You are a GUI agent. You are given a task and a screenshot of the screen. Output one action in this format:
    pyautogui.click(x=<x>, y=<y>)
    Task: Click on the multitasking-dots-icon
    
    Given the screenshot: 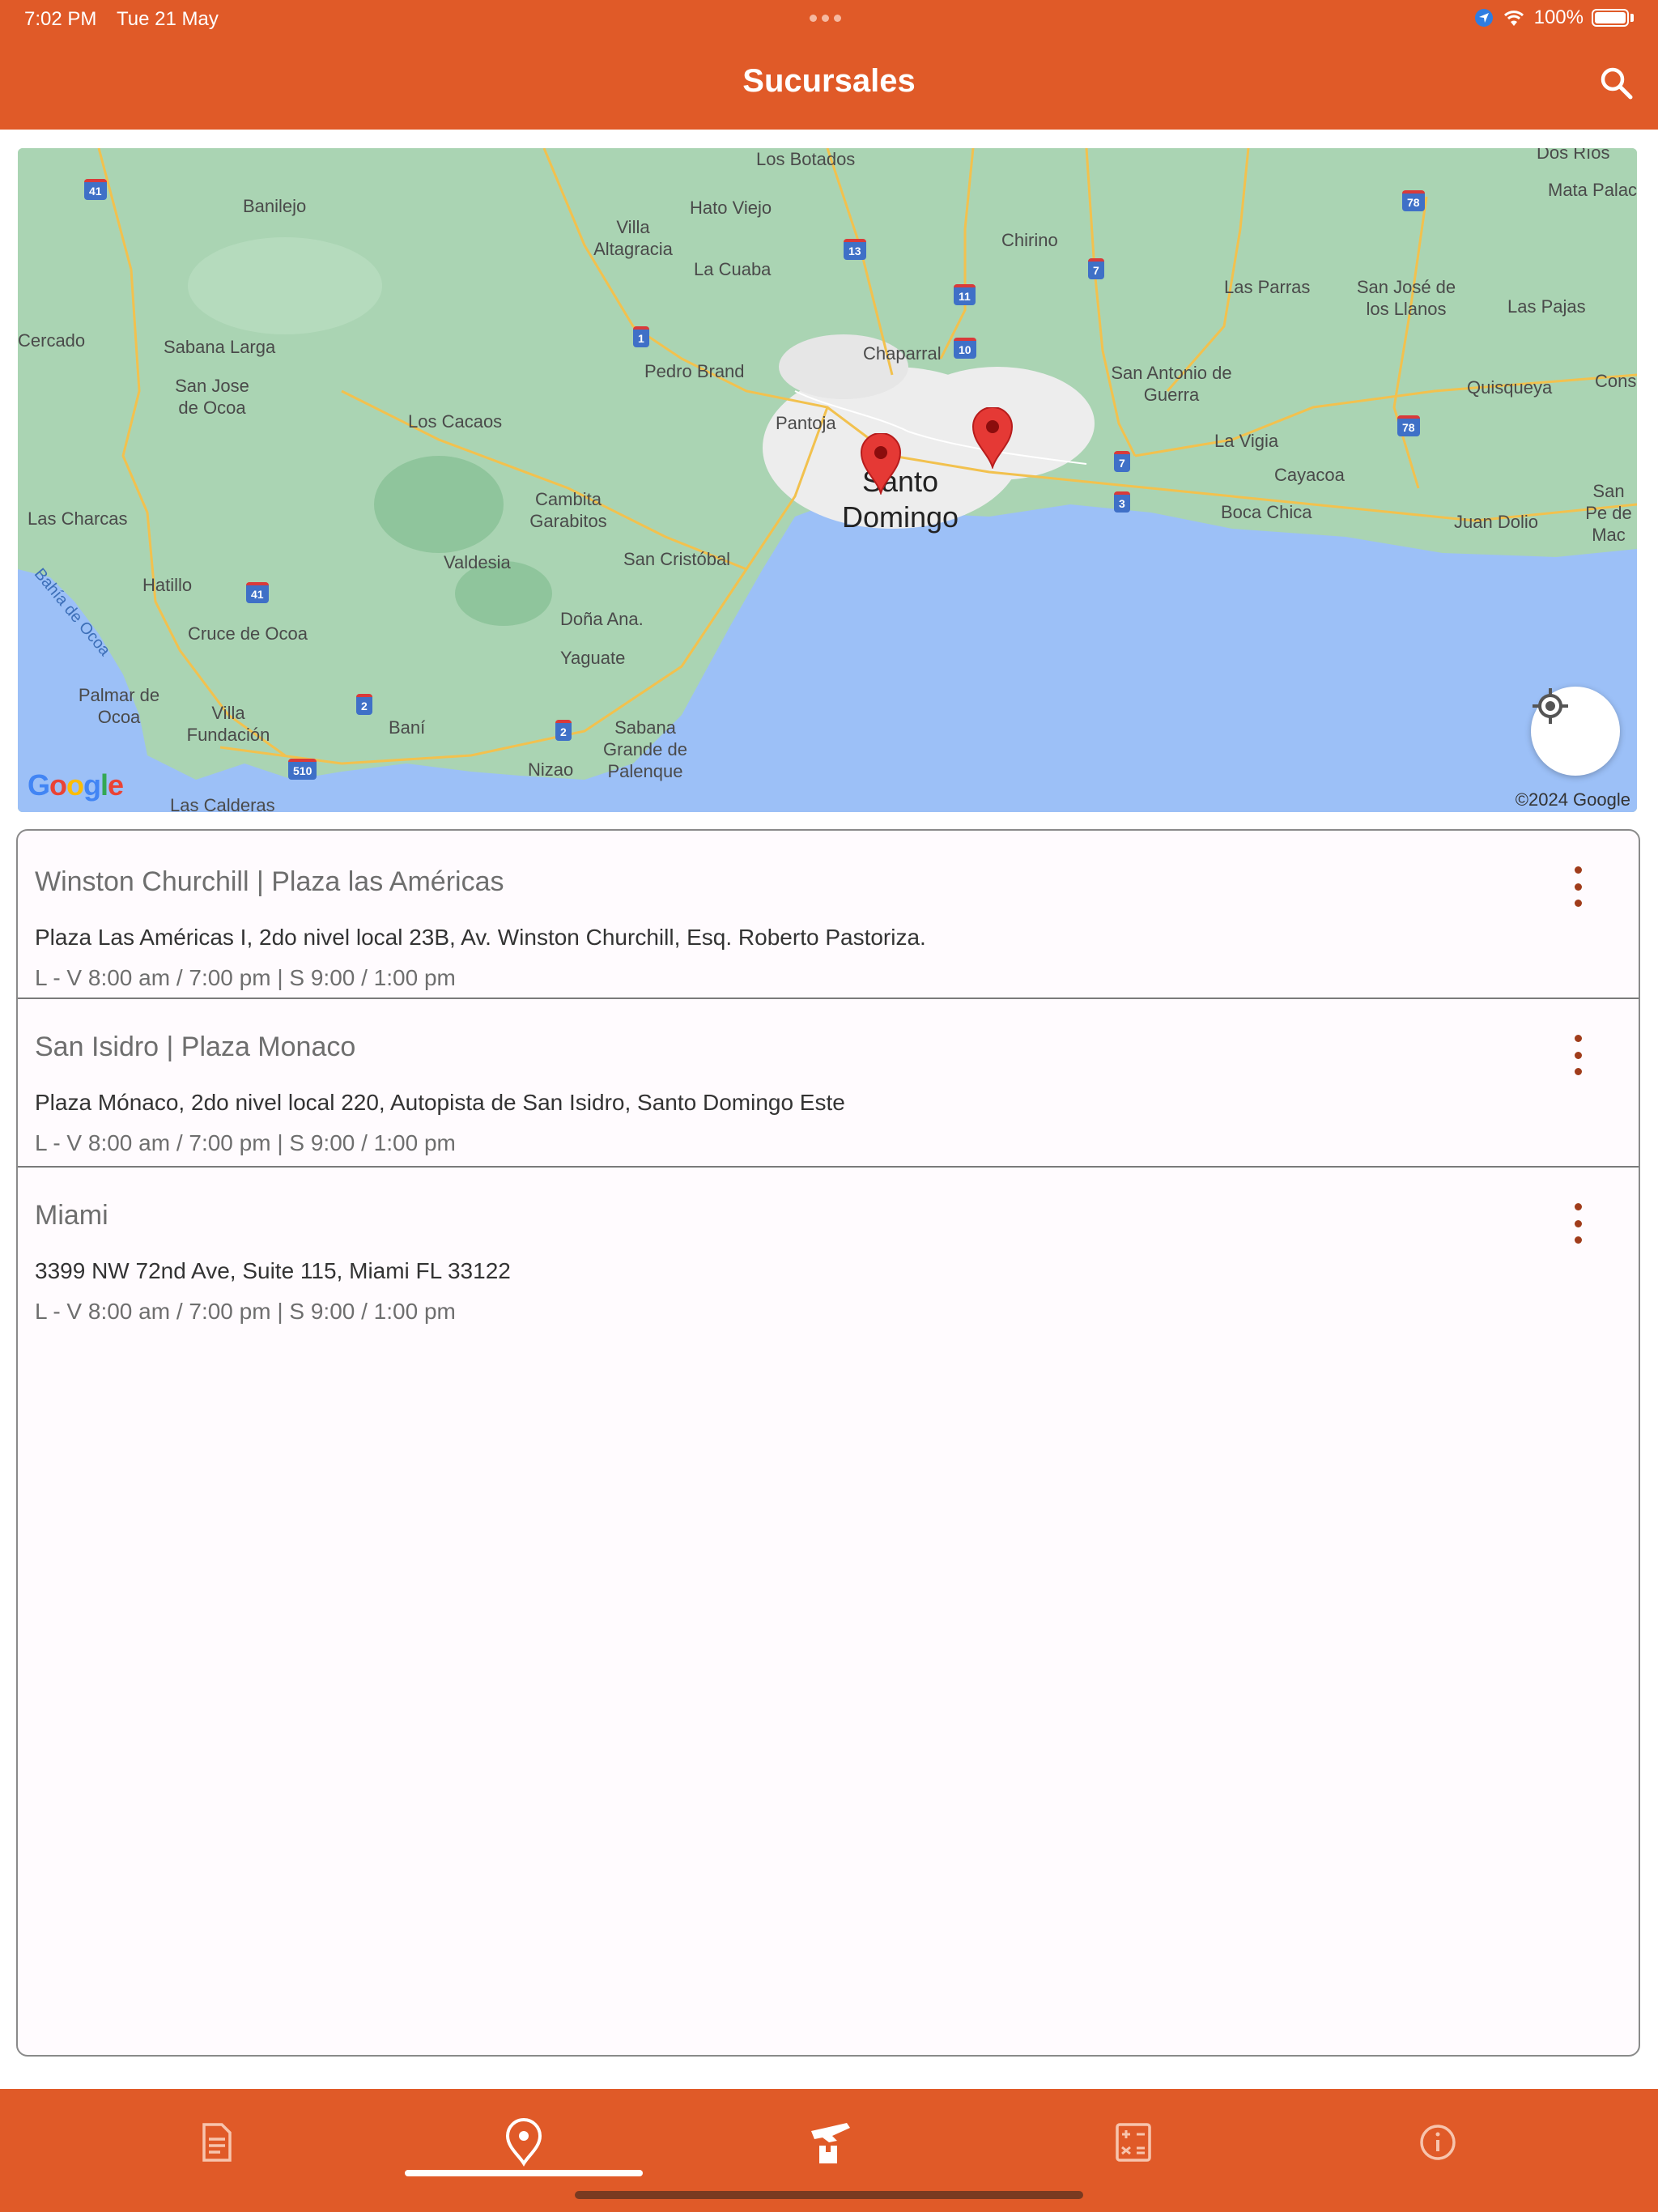 What is the action you would take?
    pyautogui.click(x=825, y=19)
    